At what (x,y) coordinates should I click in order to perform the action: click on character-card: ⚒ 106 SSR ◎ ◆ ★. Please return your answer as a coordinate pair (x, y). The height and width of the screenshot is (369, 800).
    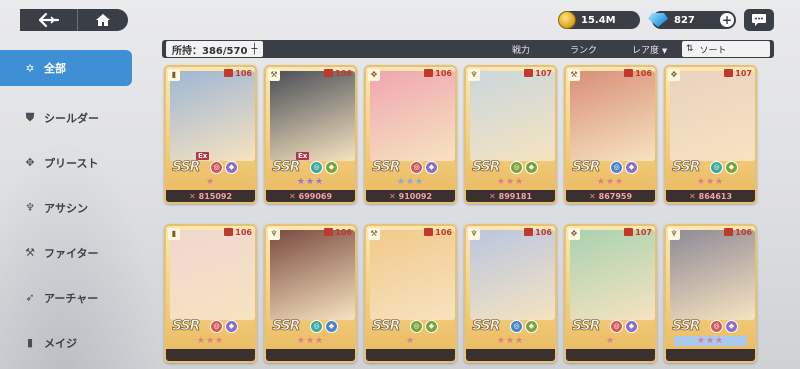
    Looking at the image, I should click on (410, 293).